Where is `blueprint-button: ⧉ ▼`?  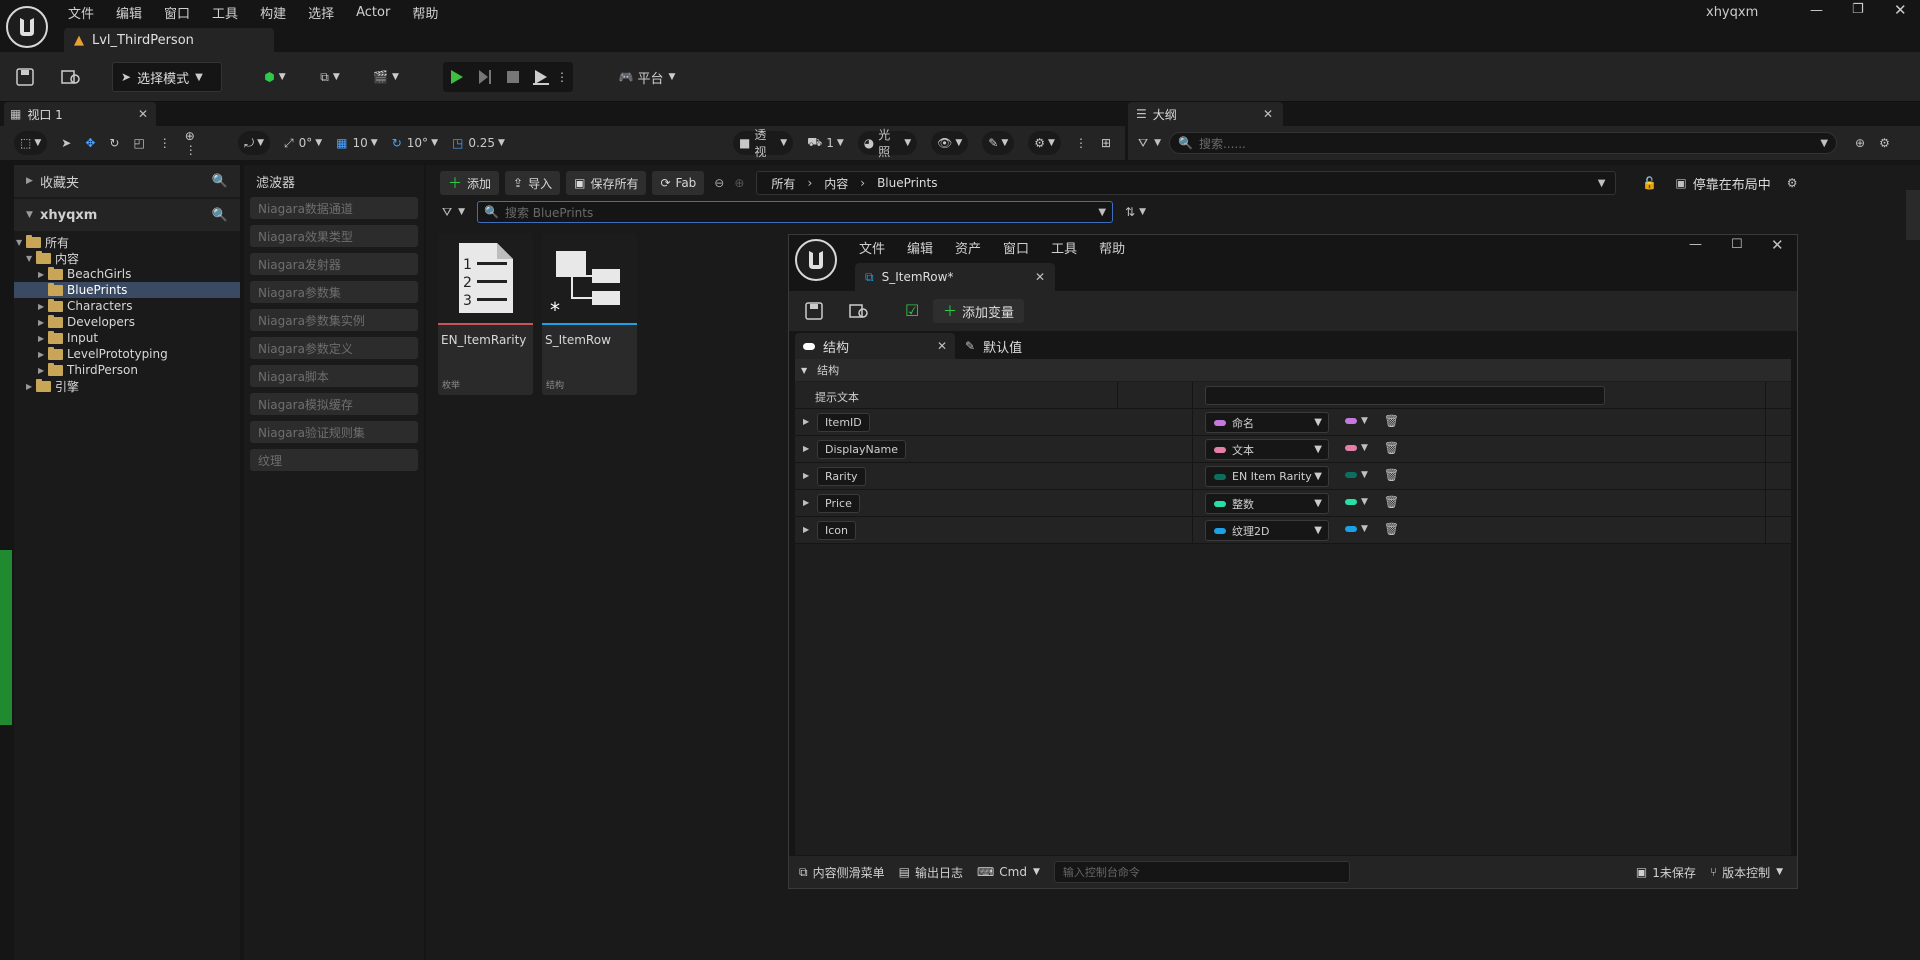 blueprint-button: ⧉ ▼ is located at coordinates (330, 77).